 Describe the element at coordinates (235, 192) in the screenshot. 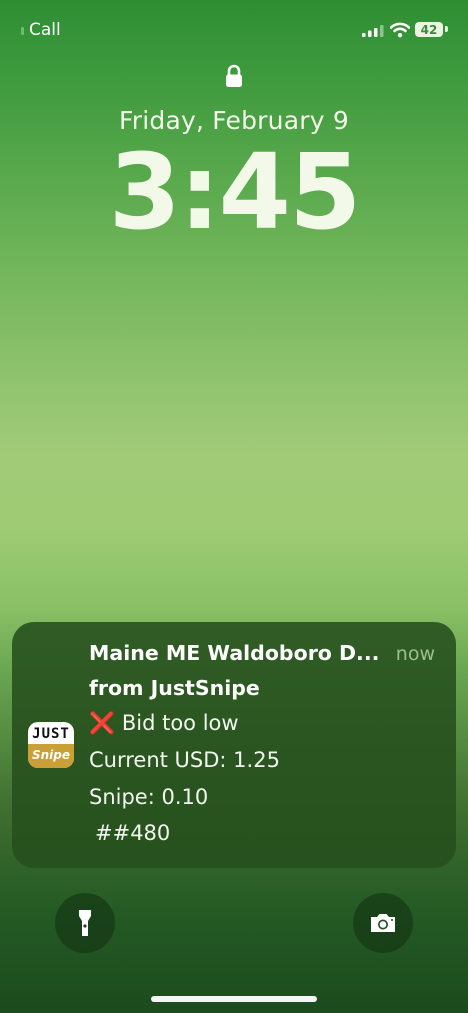

I see `lock-screen-time: 3:45` at that location.